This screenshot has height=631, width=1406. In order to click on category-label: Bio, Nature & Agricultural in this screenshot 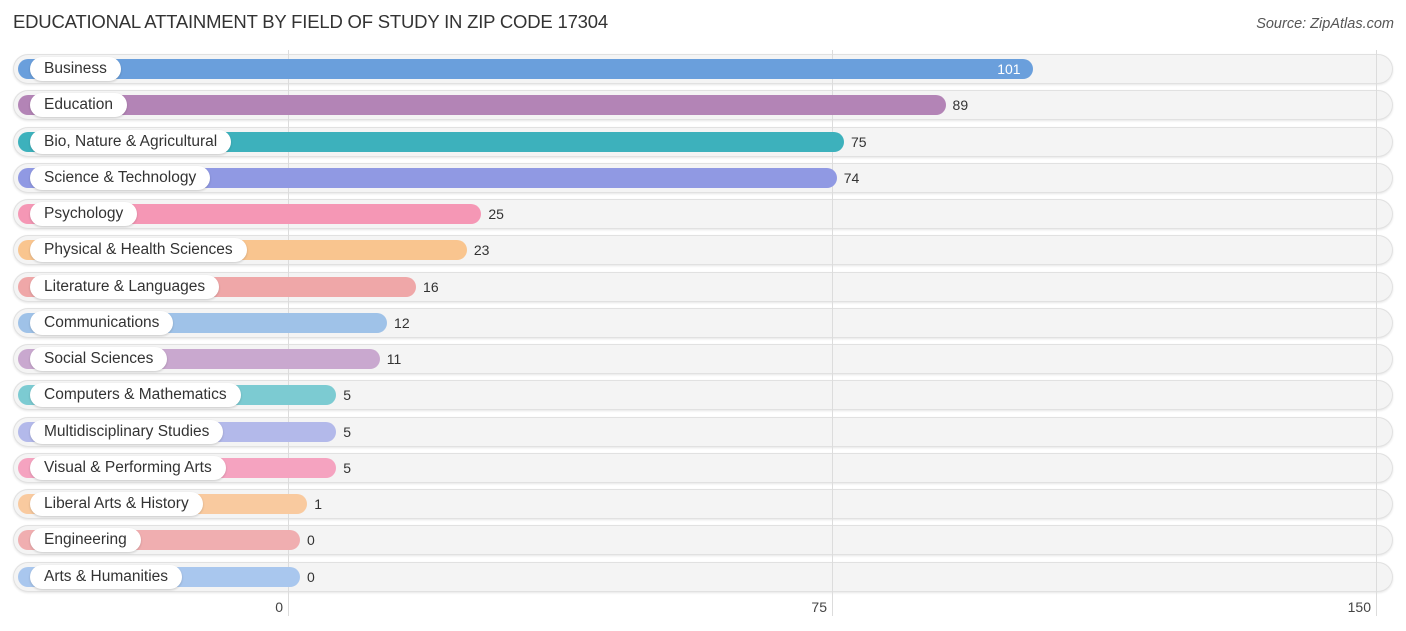, I will do `click(131, 141)`.